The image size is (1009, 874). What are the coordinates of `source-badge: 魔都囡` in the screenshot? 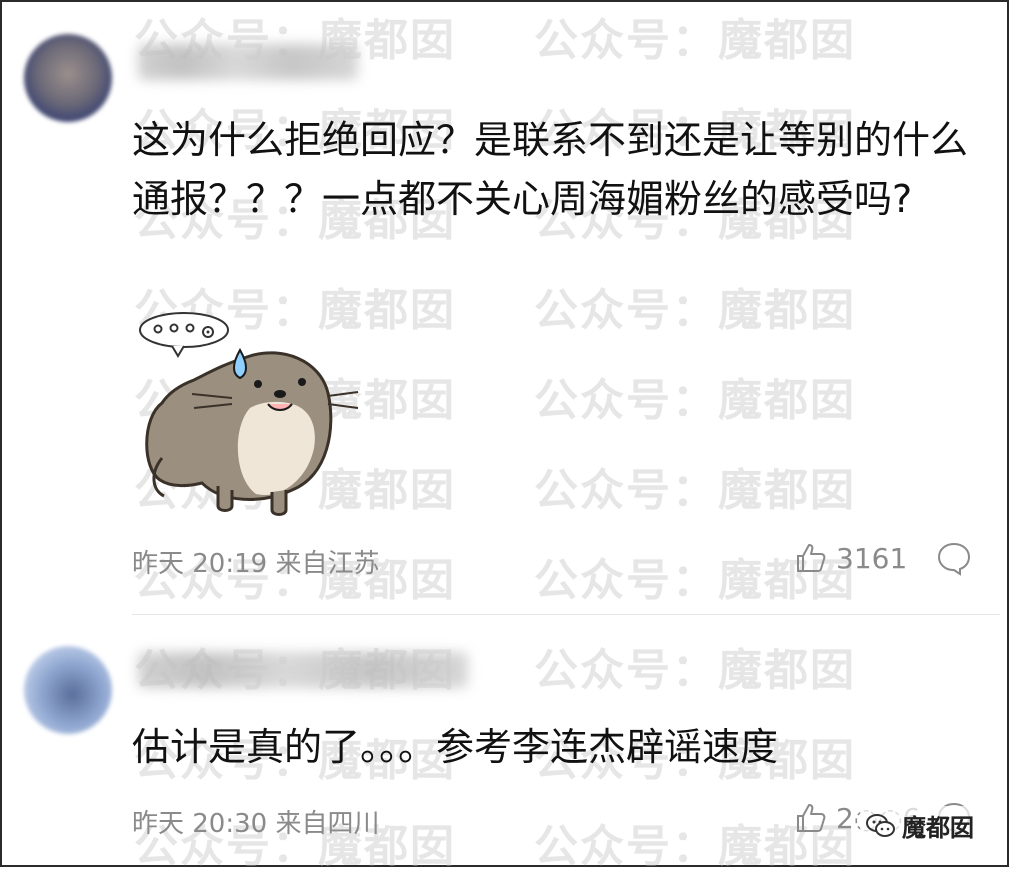 It's located at (920, 825).